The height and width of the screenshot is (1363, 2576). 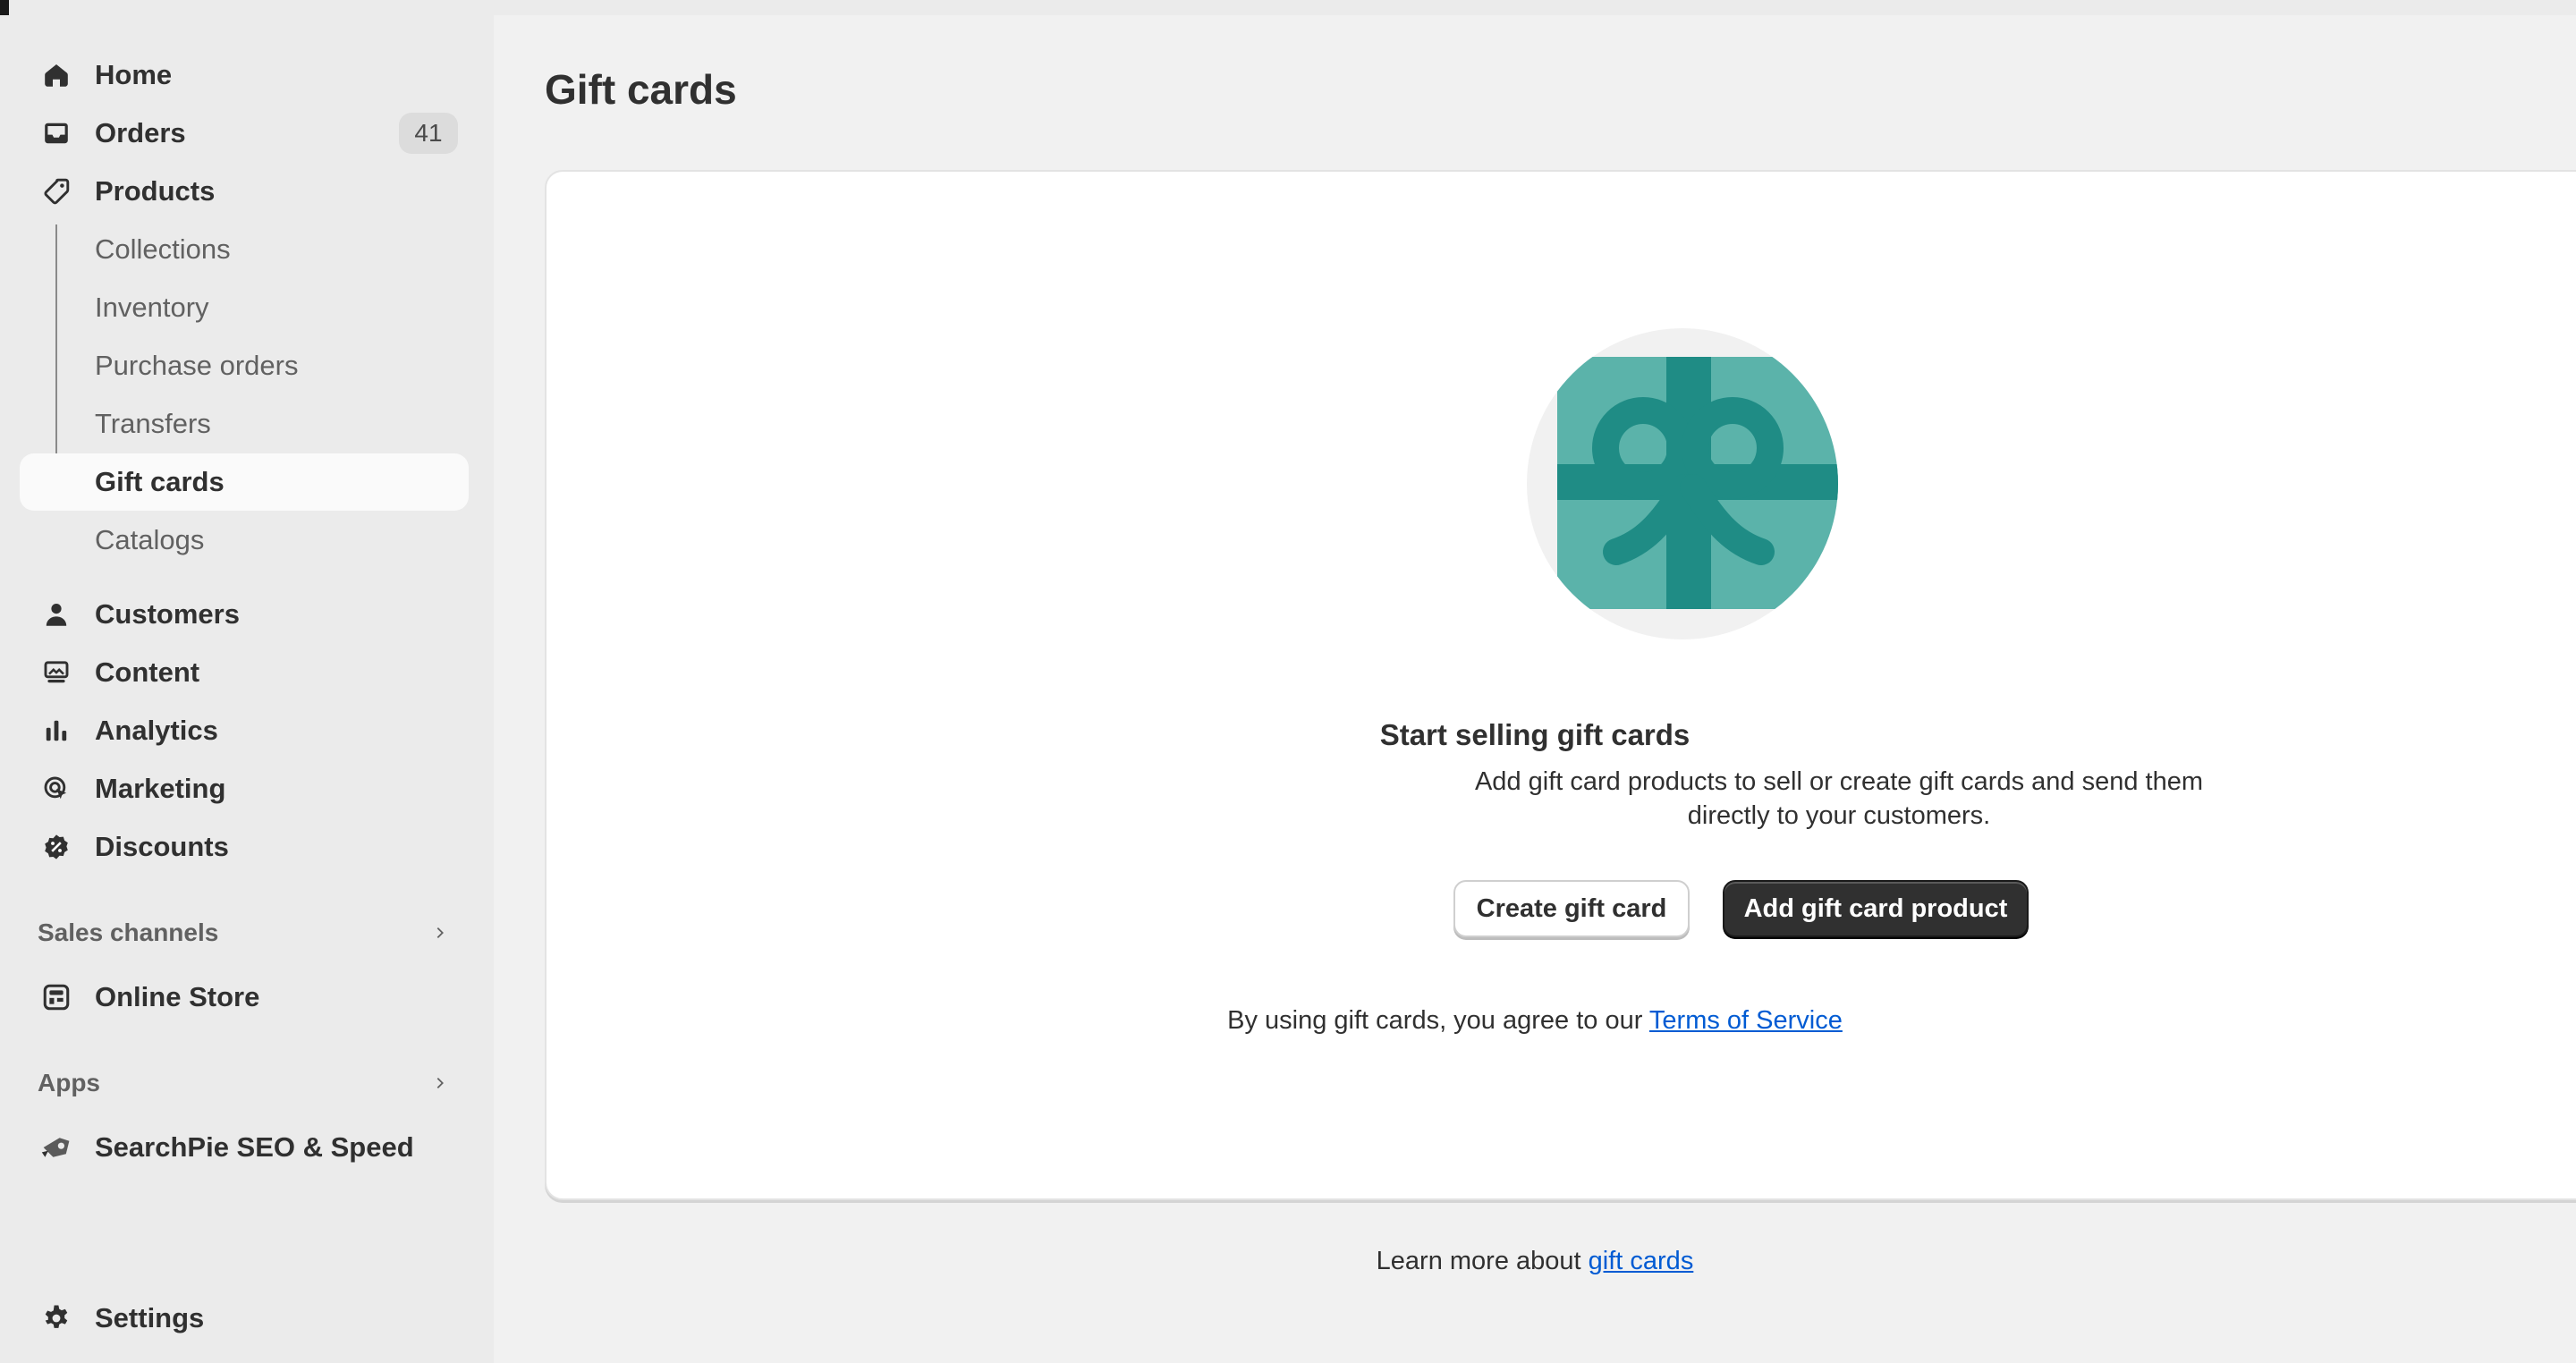 I want to click on tag-icon, so click(x=56, y=191).